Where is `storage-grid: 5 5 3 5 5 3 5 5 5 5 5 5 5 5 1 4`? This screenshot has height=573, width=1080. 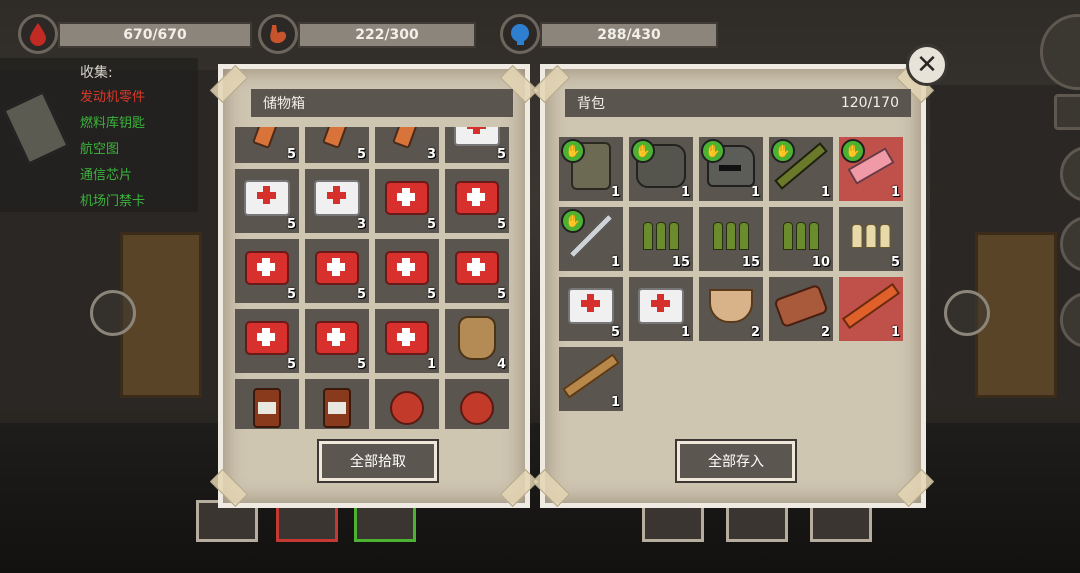 storage-grid: 5 5 3 5 5 3 5 5 5 5 5 5 5 5 1 4 is located at coordinates (376, 278).